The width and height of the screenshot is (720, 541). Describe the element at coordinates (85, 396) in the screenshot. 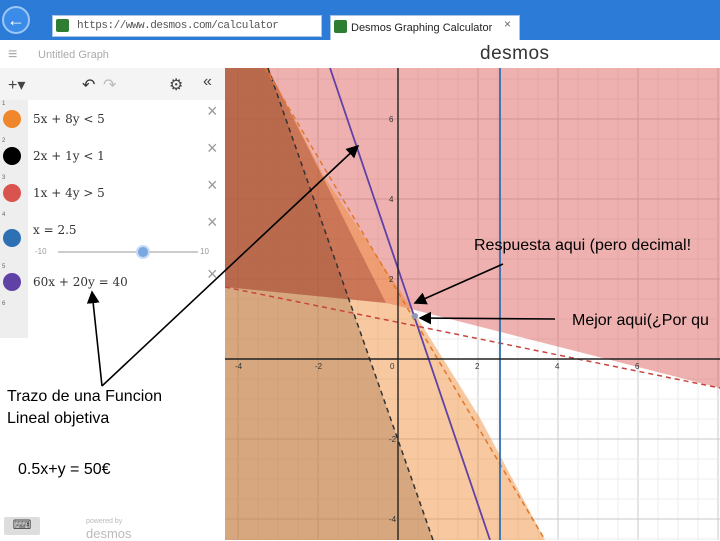

I see `annotation-trazo-line1: Trazo de una Funcion` at that location.